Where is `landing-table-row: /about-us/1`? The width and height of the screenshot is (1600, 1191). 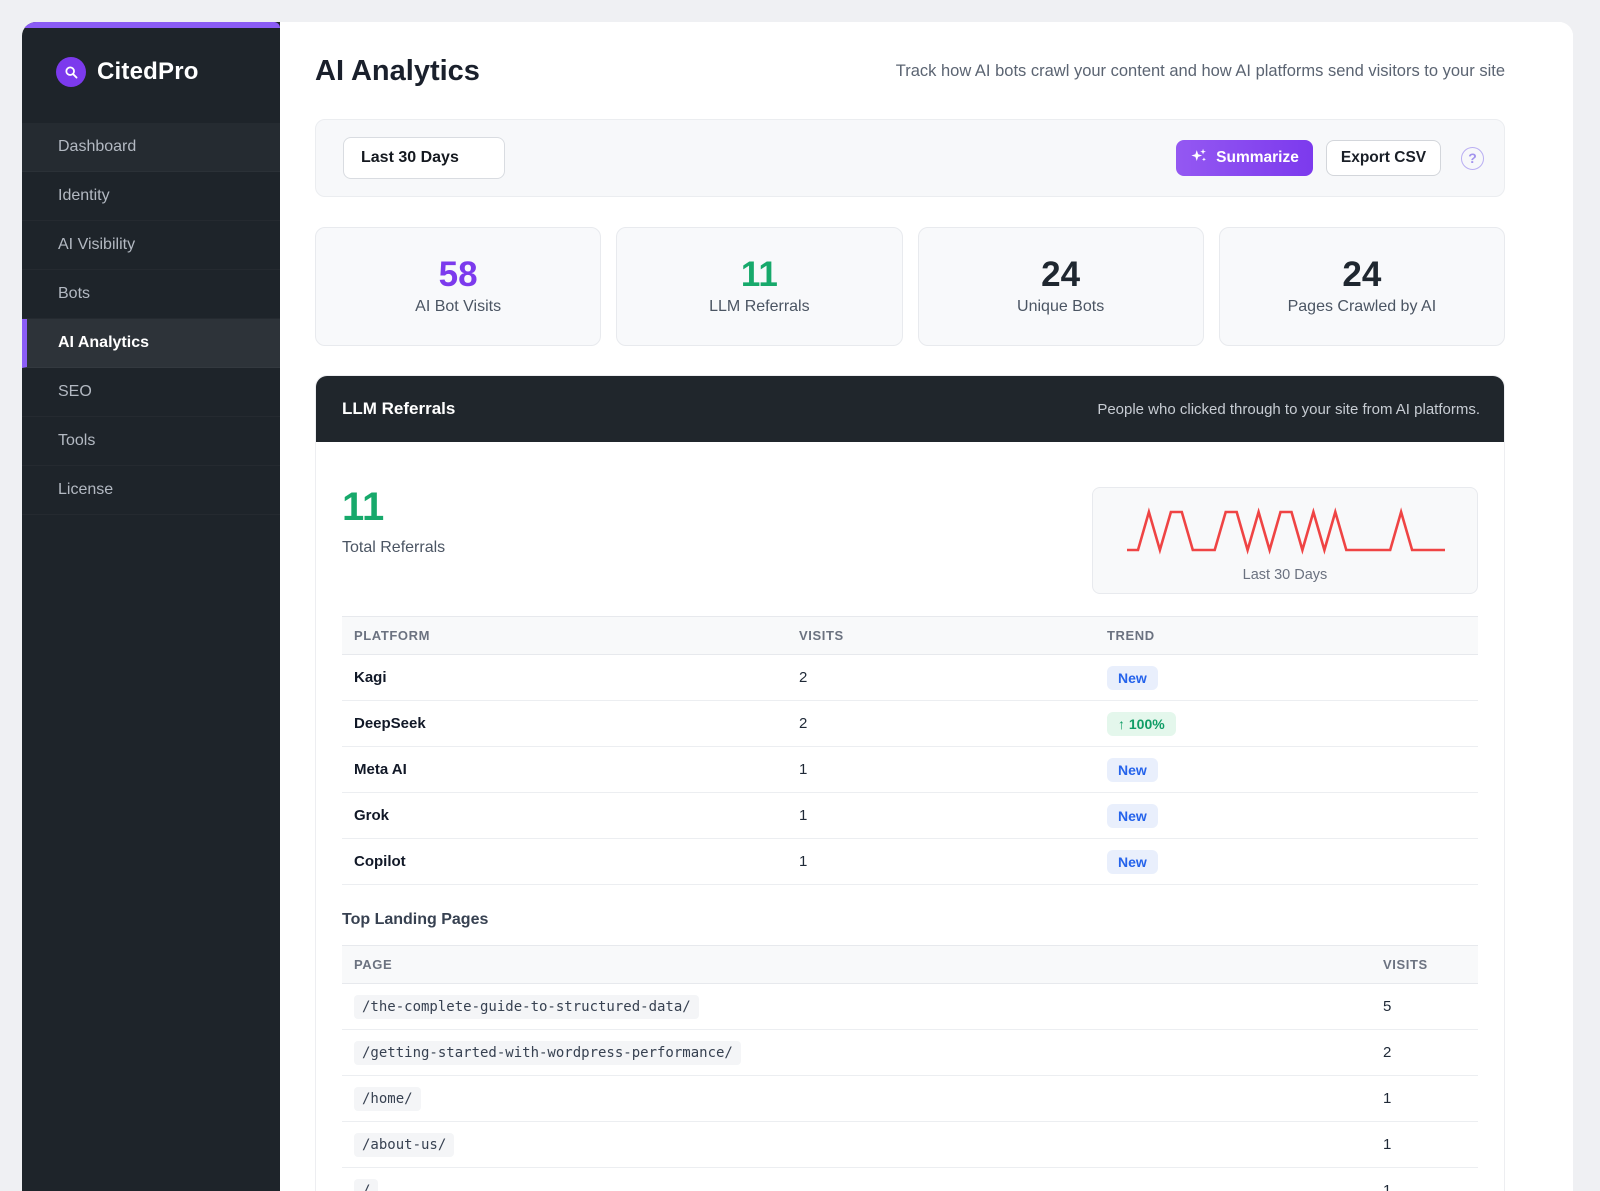
landing-table-row: /about-us/1 is located at coordinates (910, 1144).